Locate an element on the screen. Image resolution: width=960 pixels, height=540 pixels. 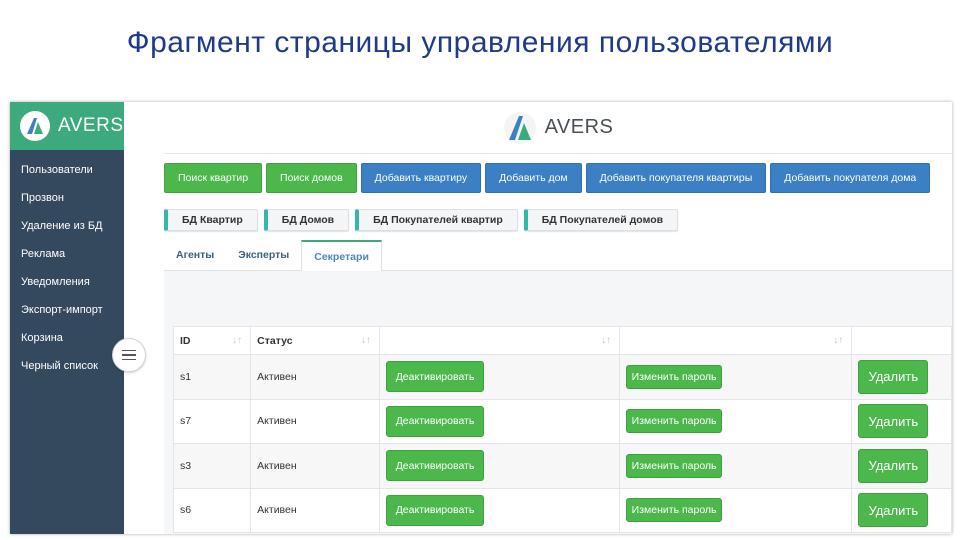
column-header-label: Статус is located at coordinates (275, 340).